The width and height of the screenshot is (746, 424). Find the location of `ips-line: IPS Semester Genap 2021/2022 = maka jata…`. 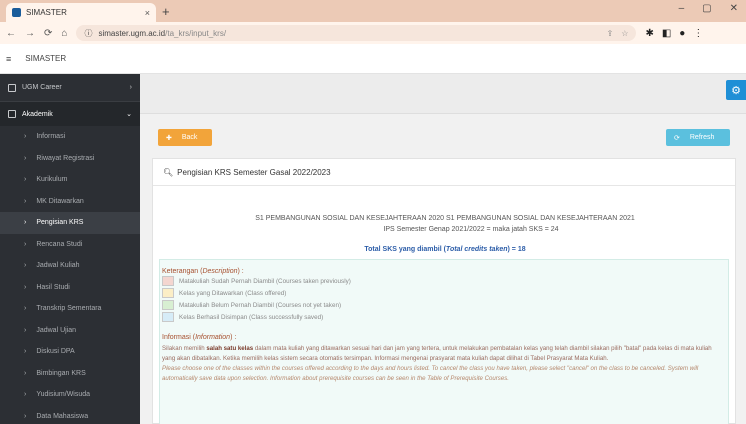

ips-line: IPS Semester Genap 2021/2022 = maka jata… is located at coordinates (471, 229).